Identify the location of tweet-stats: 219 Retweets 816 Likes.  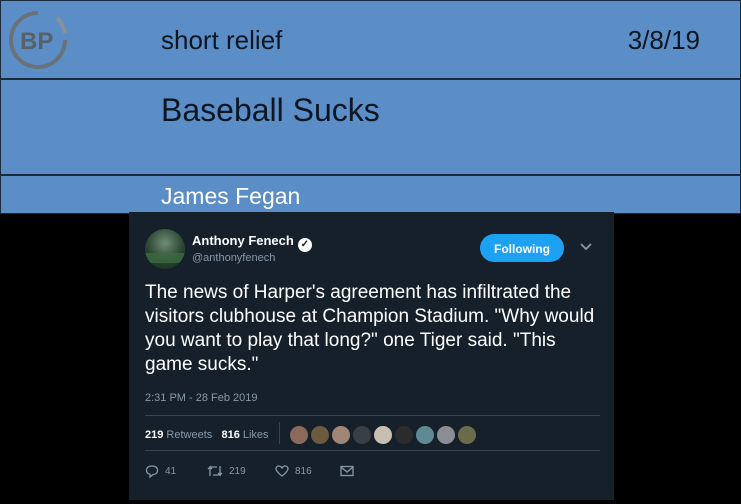
(207, 435).